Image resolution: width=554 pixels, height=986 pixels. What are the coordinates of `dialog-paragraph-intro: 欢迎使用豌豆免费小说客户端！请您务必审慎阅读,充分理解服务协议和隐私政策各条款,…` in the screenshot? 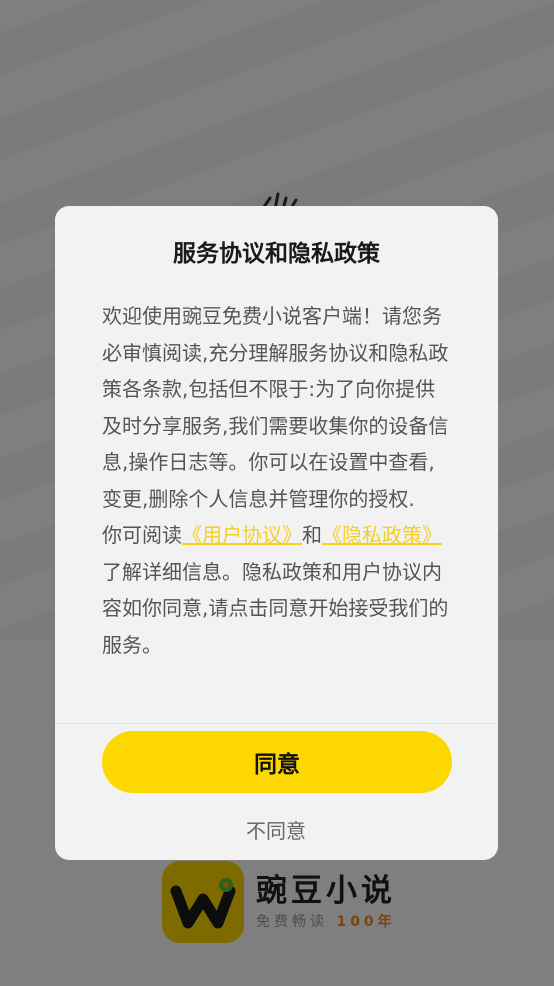 It's located at (275, 407).